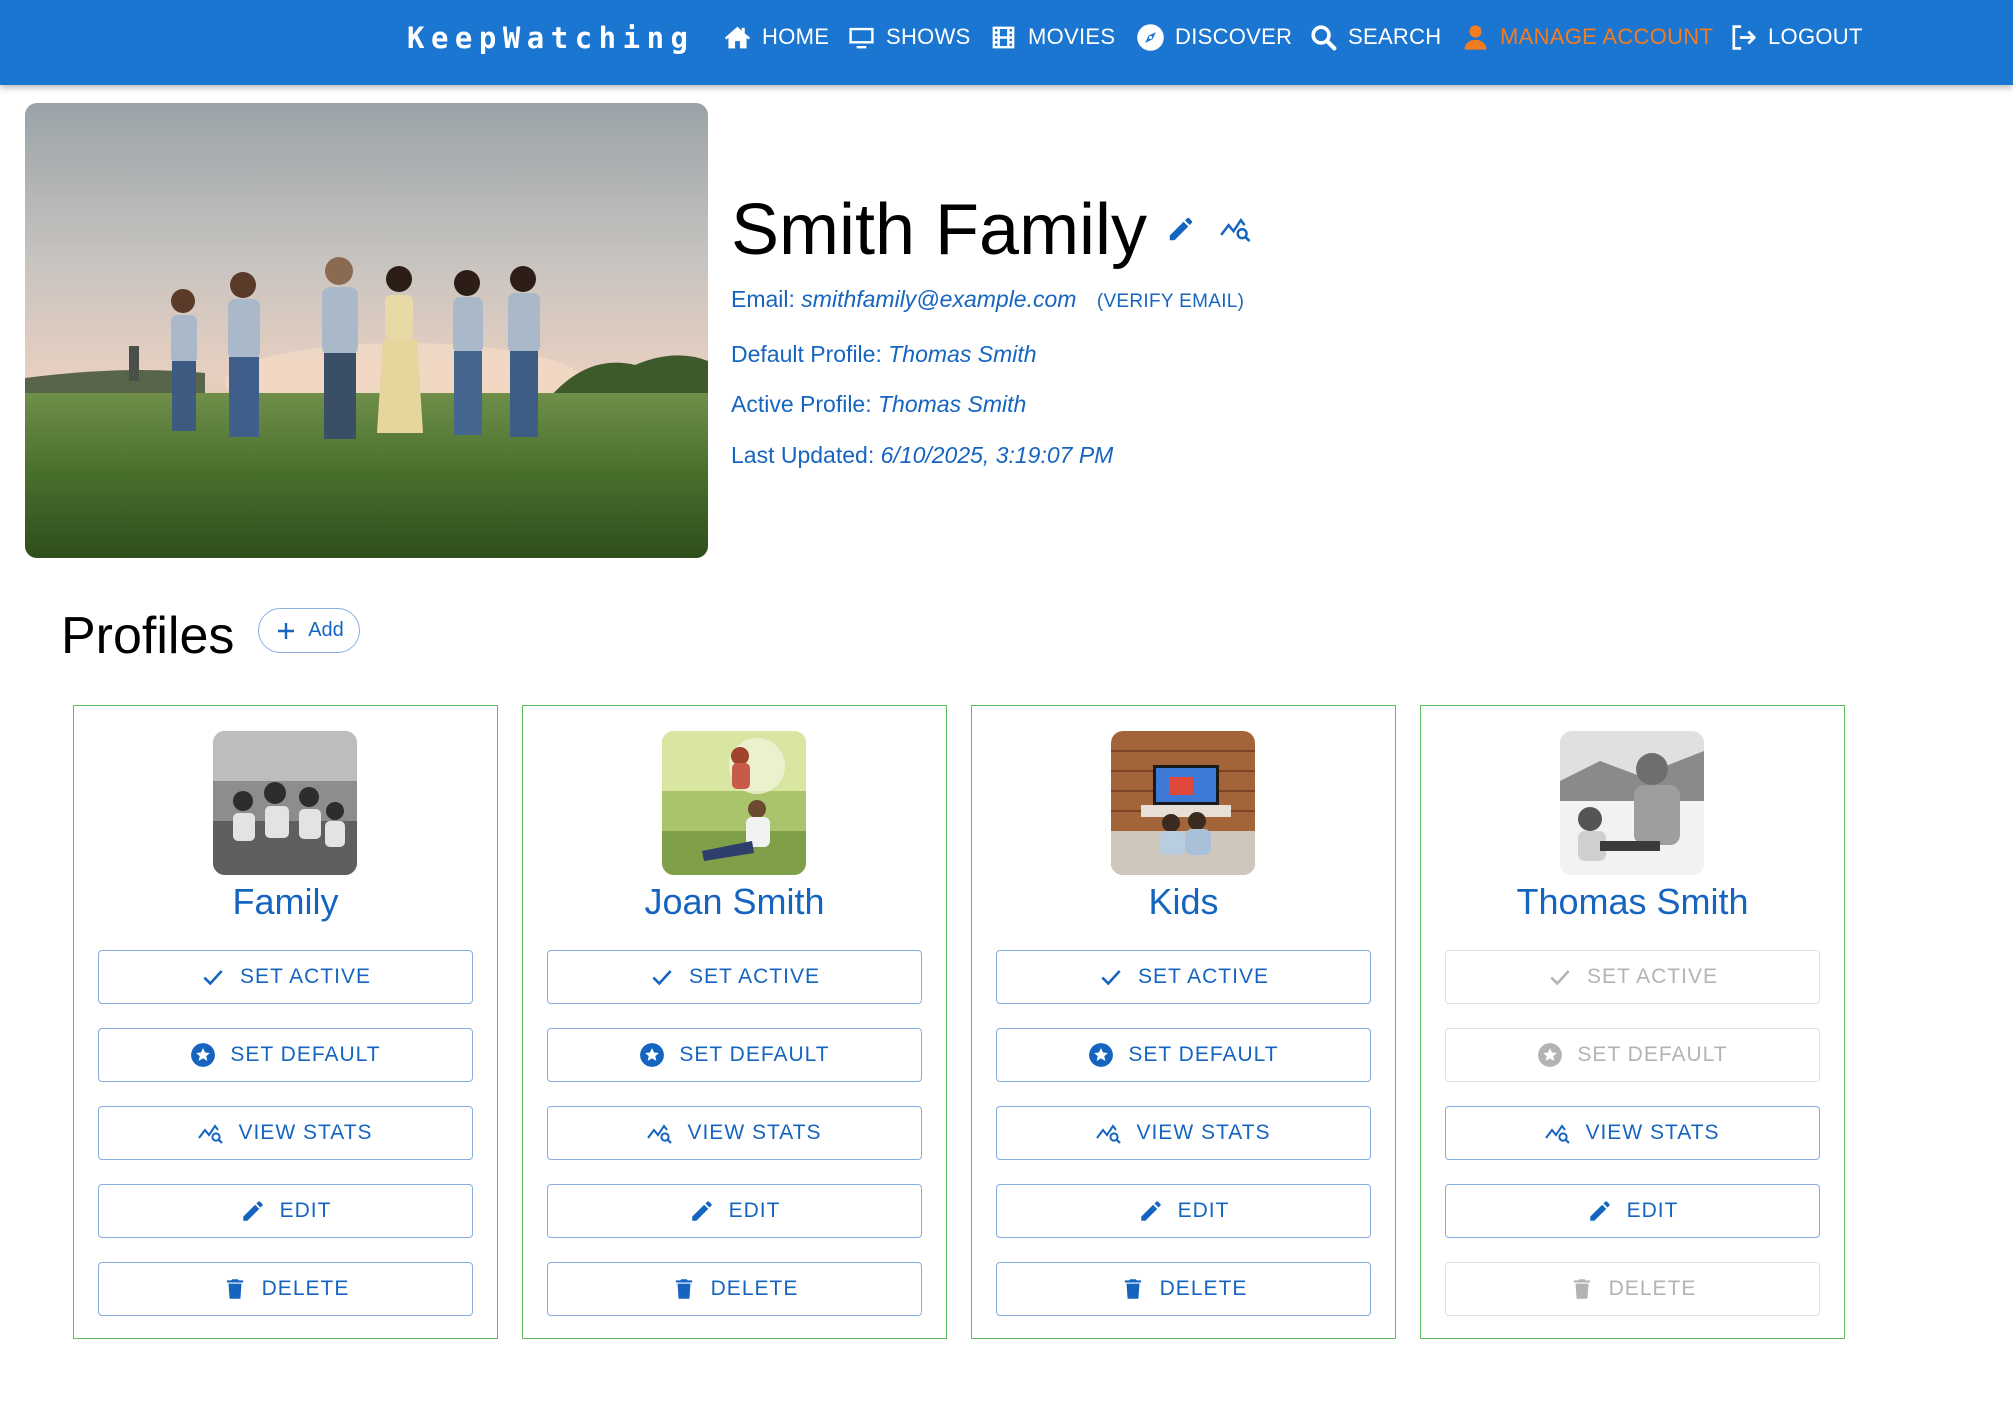 Image resolution: width=2013 pixels, height=1426 pixels. I want to click on nav-discover-label: DISCOVER, so click(1234, 36).